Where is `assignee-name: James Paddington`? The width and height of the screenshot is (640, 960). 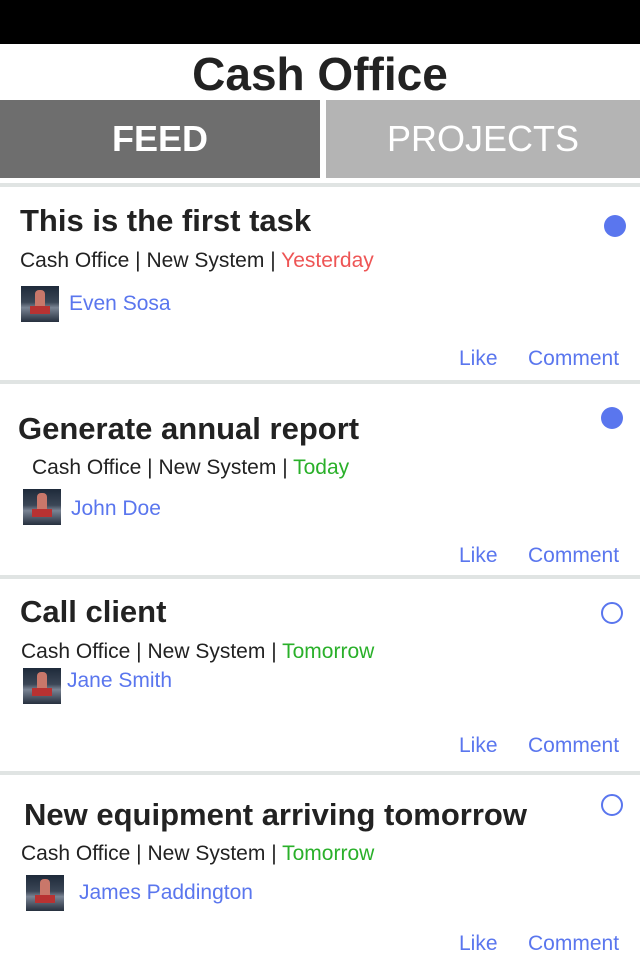 assignee-name: James Paddington is located at coordinates (166, 893).